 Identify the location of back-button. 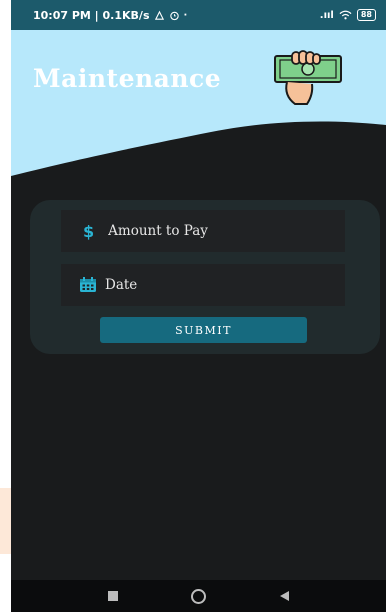
(285, 596).